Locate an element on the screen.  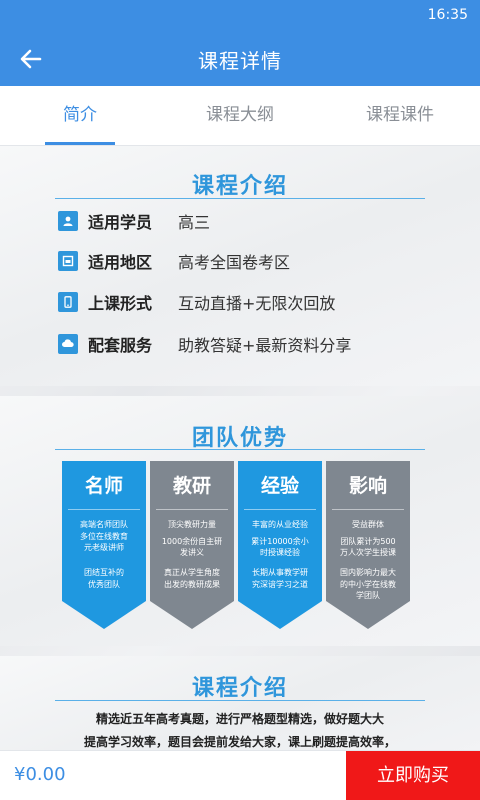
info-row-service: 配套服务 助教答疑+最新资料分享 is located at coordinates (204, 344).